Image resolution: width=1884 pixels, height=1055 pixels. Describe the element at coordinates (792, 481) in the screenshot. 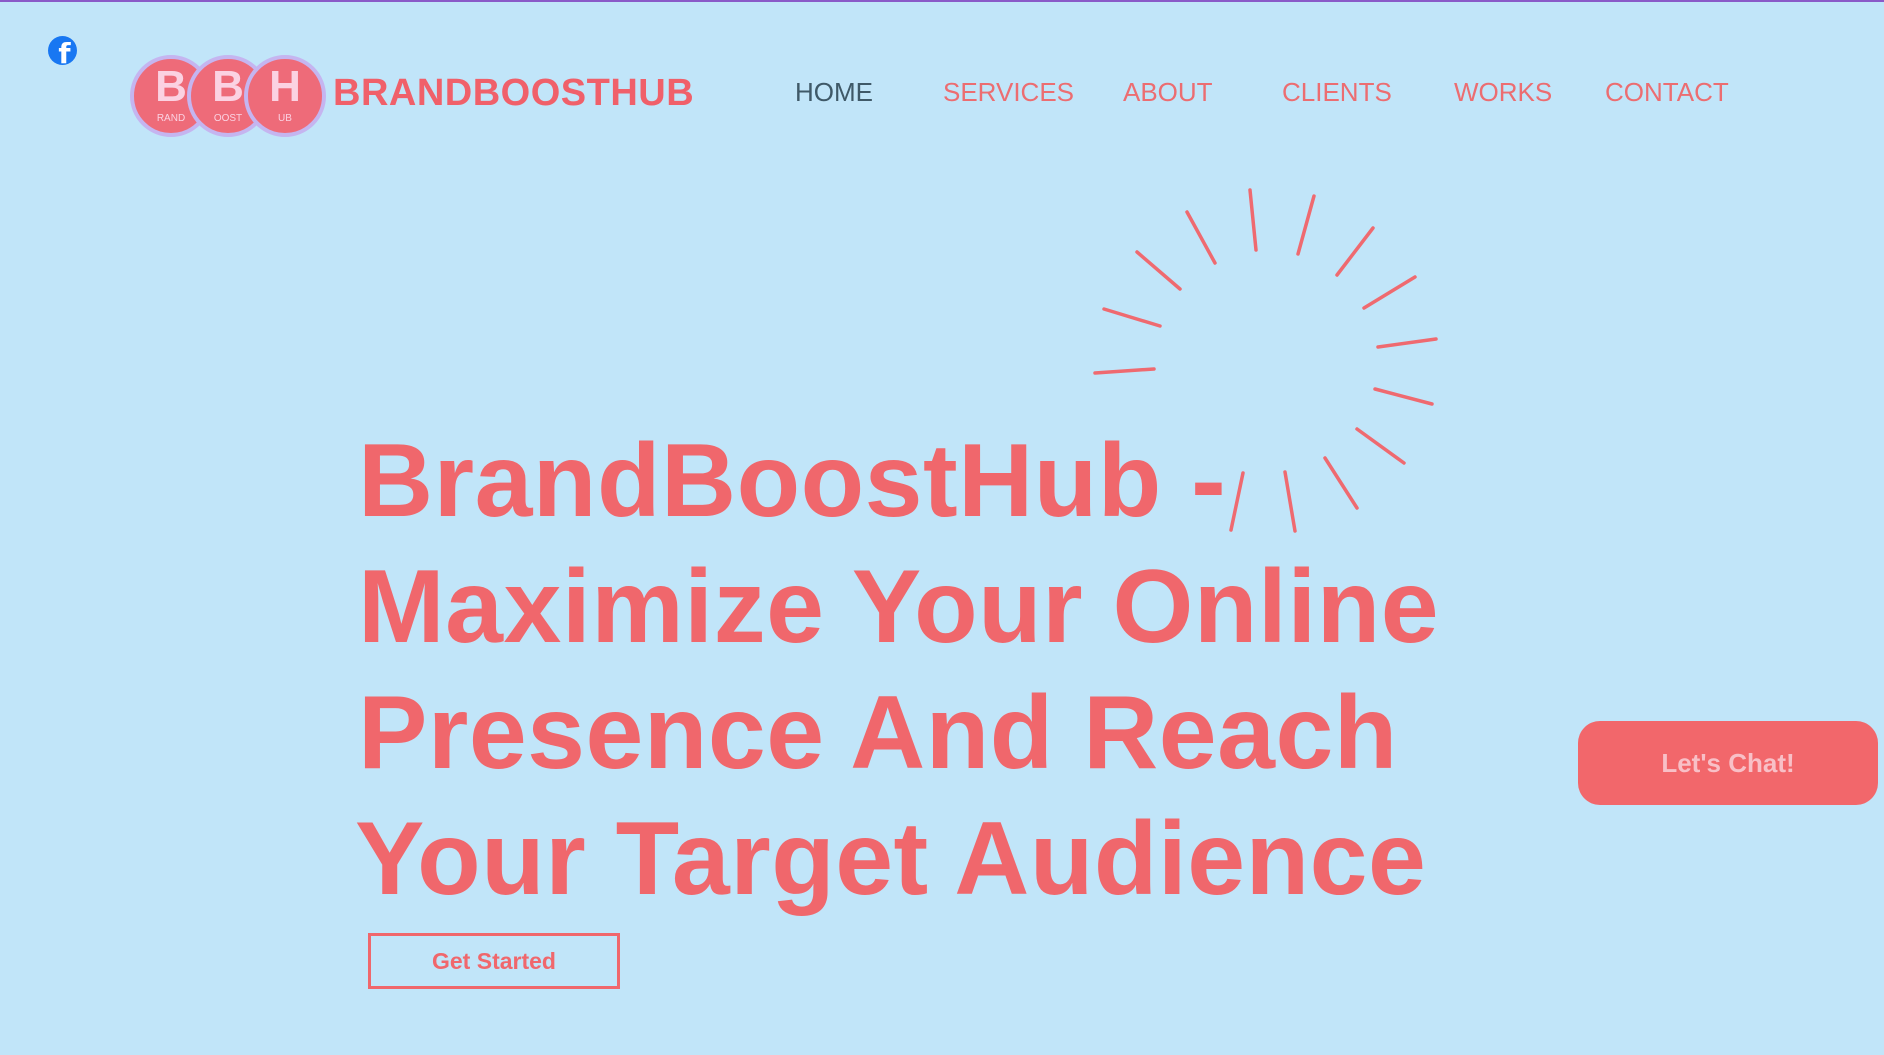

I see `hero-line: BrandBoostHub -` at that location.